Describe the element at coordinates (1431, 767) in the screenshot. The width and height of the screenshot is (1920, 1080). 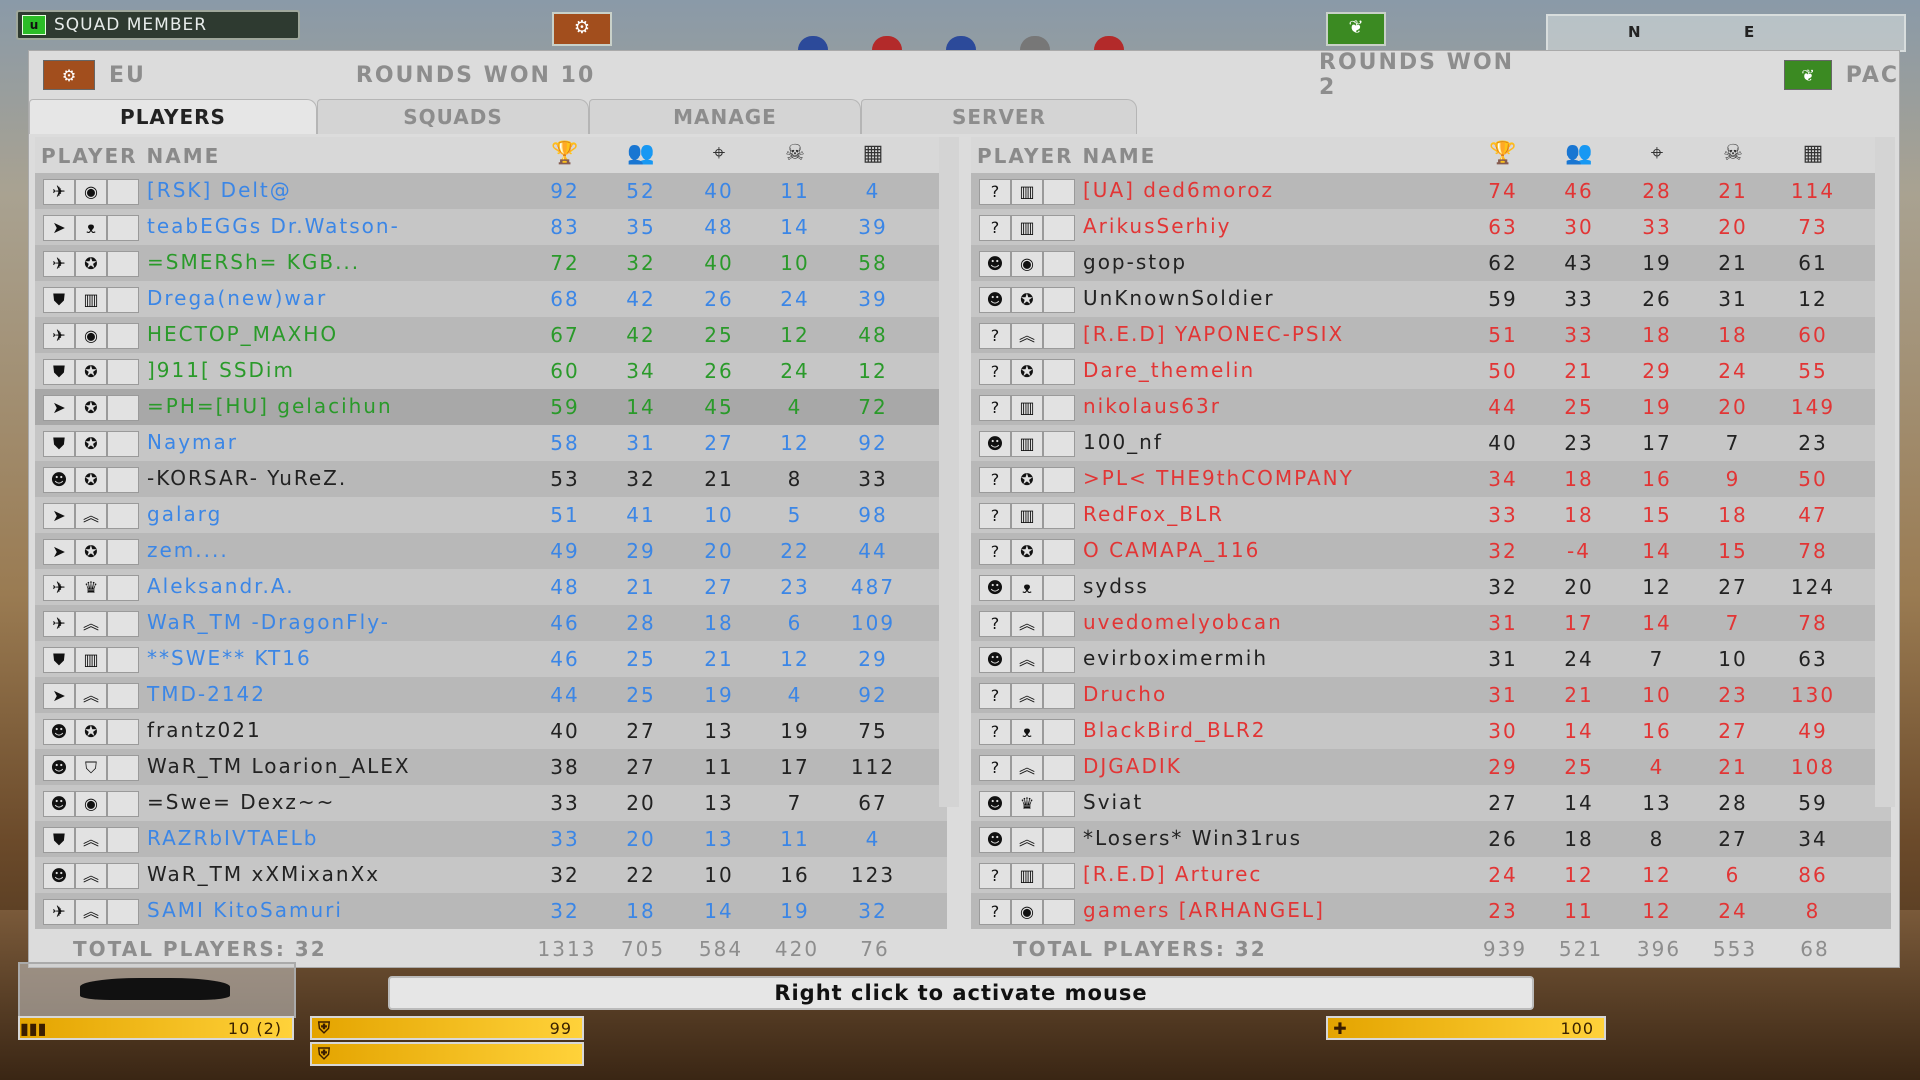
I see `player-row: ? ︽ DJGADIK 29 25 4 21 108` at that location.